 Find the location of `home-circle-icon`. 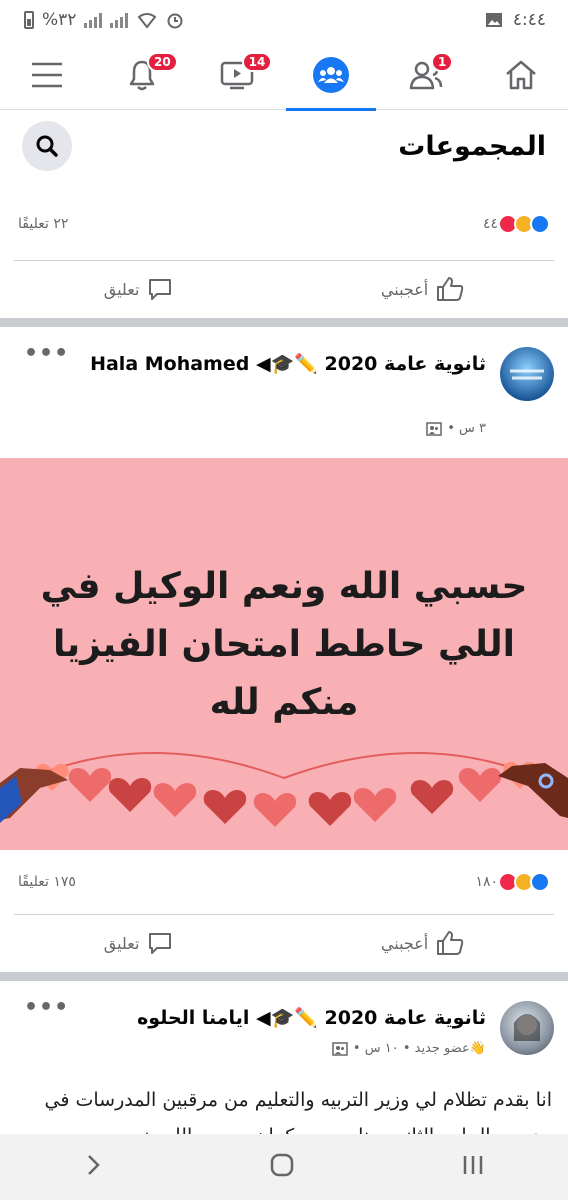

home-circle-icon is located at coordinates (282, 1165).